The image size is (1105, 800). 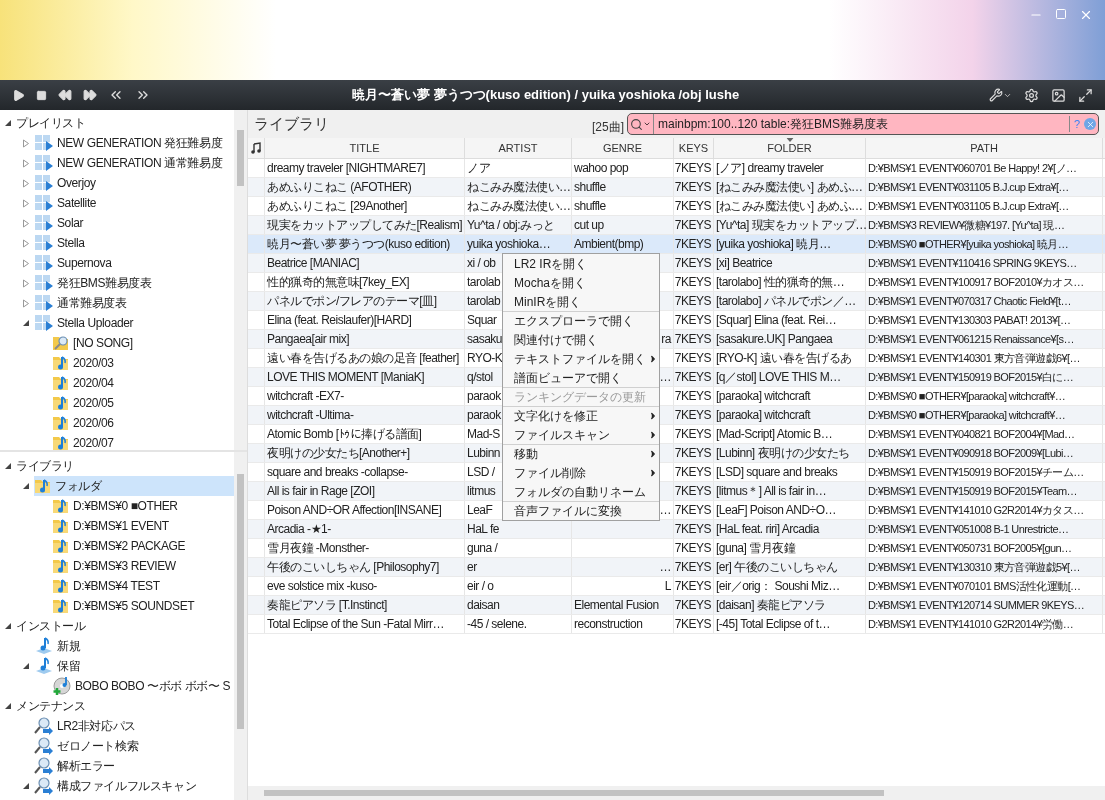 What do you see at coordinates (18, 95) in the screenshot?
I see `play-icon` at bounding box center [18, 95].